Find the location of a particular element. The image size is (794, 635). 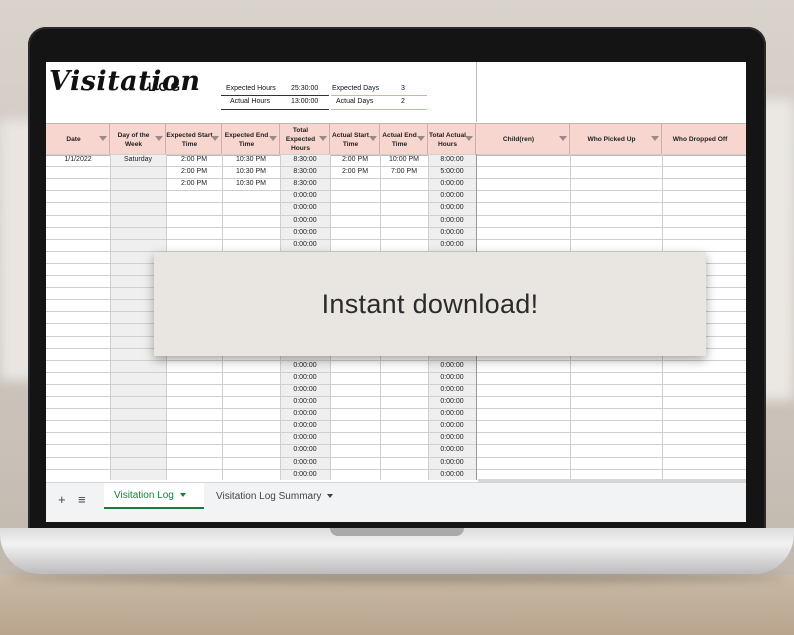

sheet-title-suffix: LOG is located at coordinates (165, 87).